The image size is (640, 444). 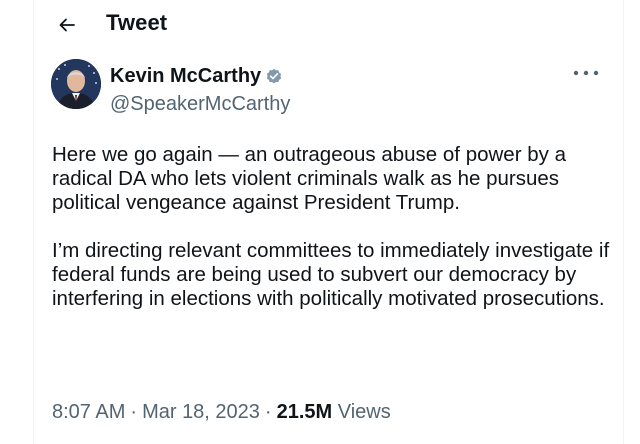 I want to click on views-count: 21.5M, so click(x=304, y=412).